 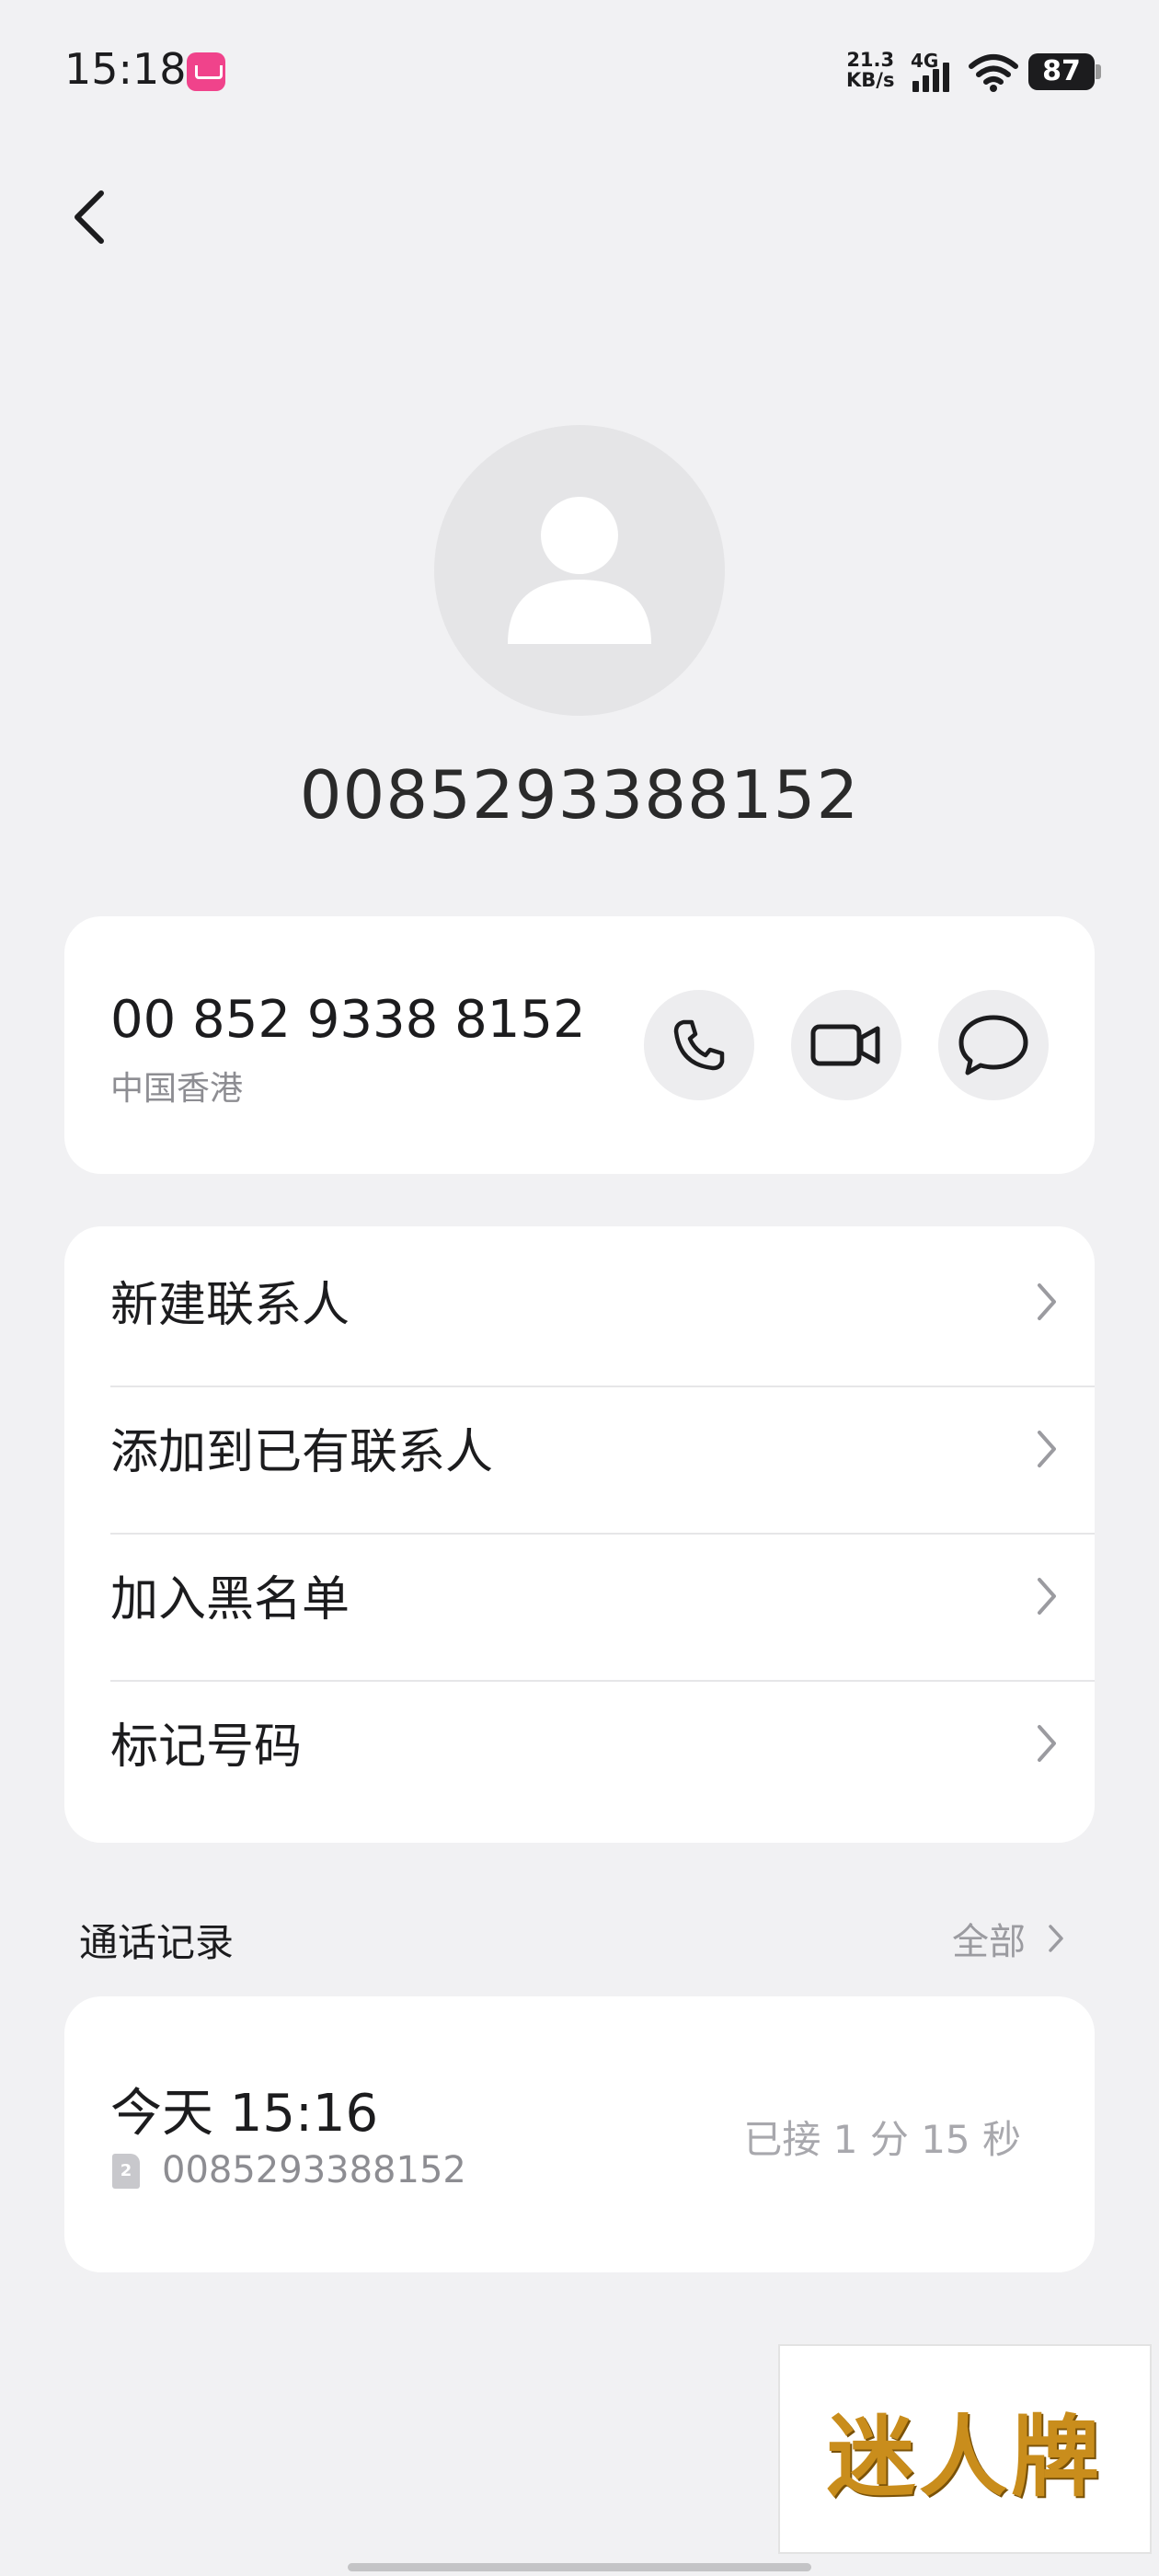 I want to click on network-speed-unit: KB/s, so click(x=870, y=80).